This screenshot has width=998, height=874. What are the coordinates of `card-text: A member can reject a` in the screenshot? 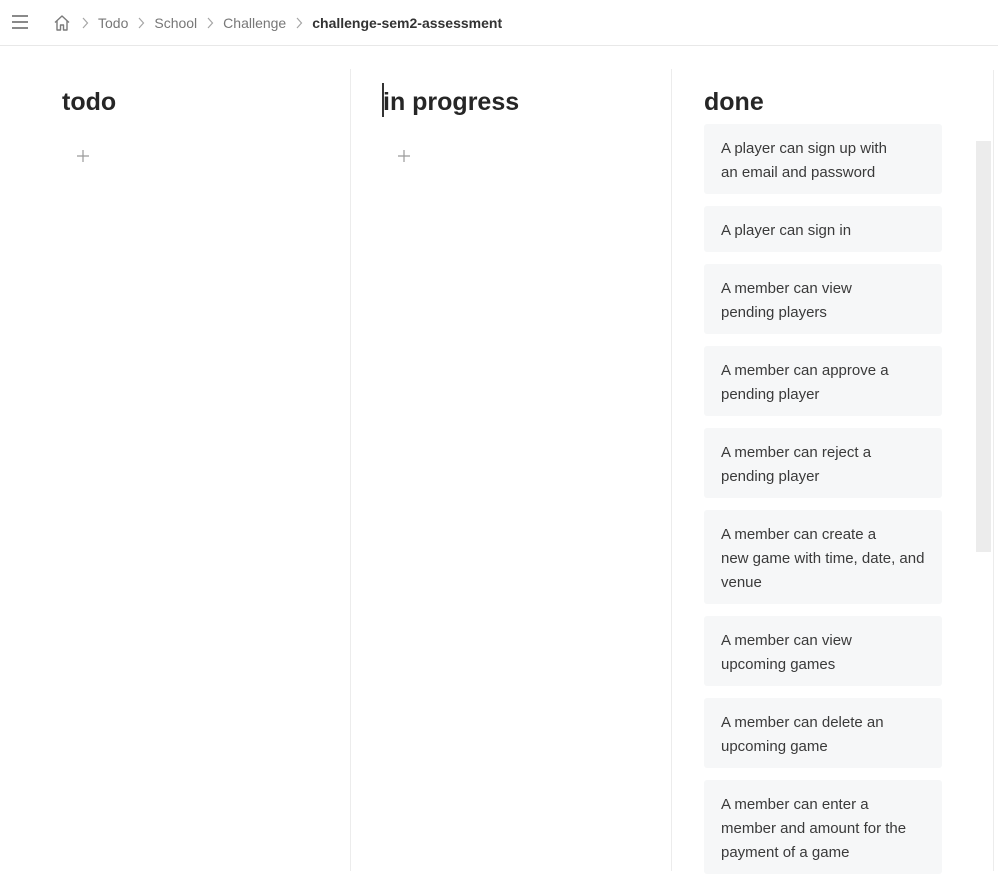 It's located at (796, 452).